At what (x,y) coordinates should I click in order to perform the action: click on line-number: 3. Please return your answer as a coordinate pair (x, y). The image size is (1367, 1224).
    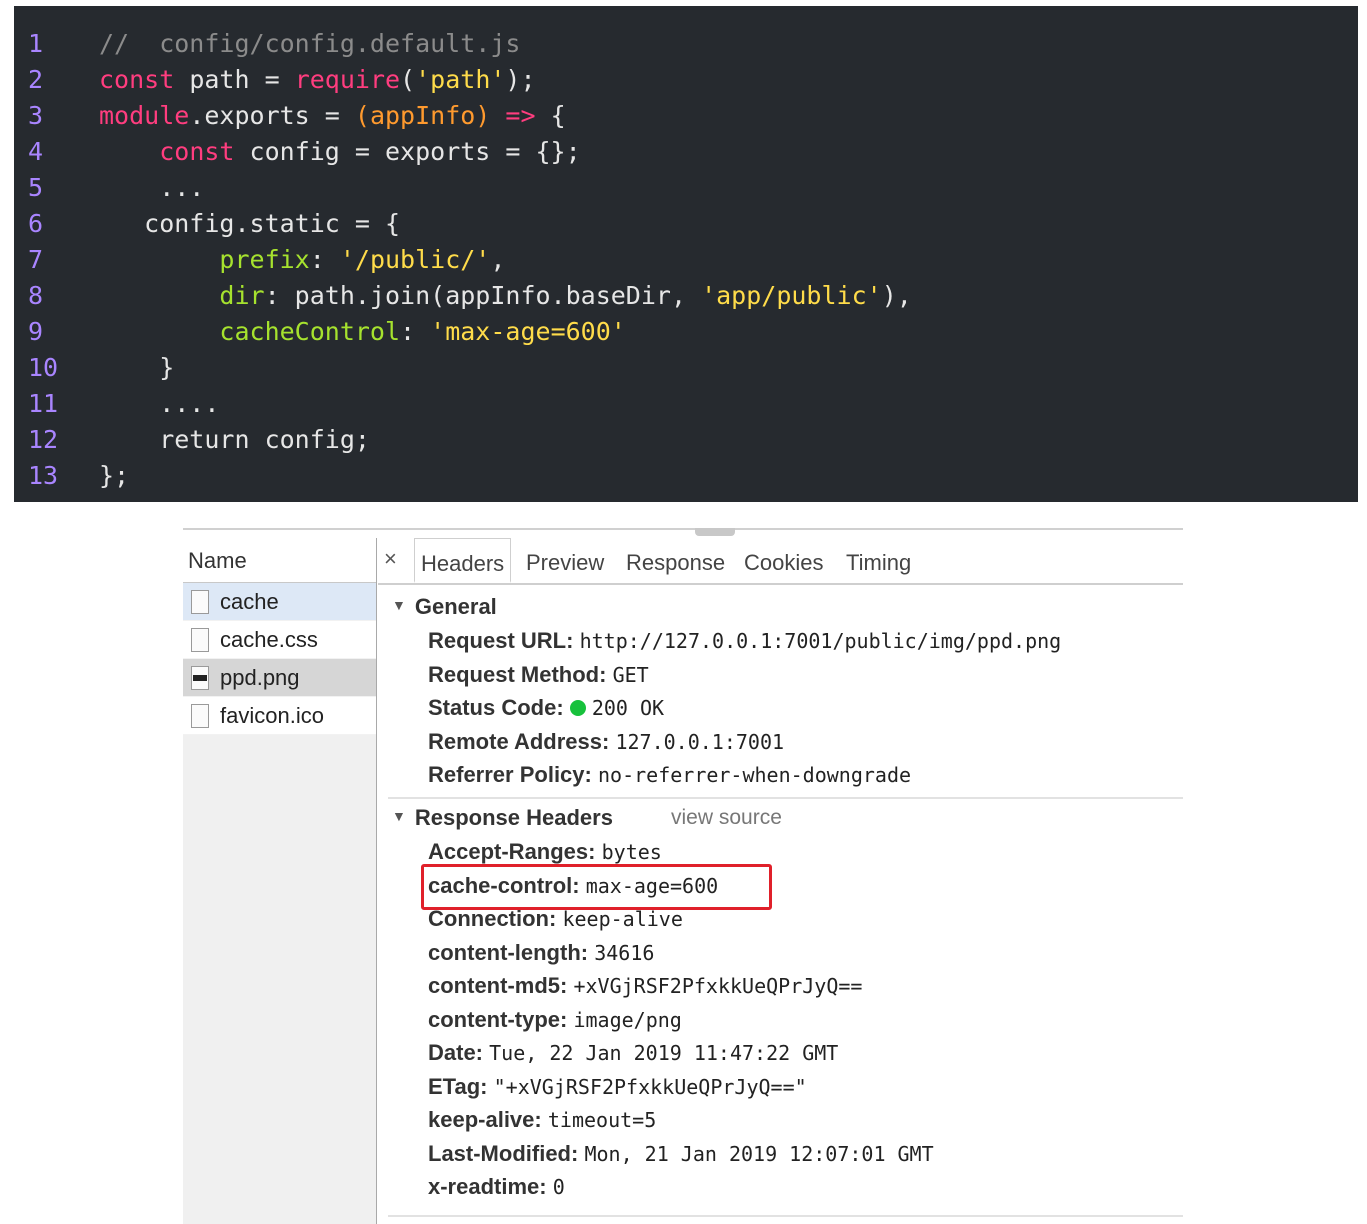
    Looking at the image, I should click on (36, 115).